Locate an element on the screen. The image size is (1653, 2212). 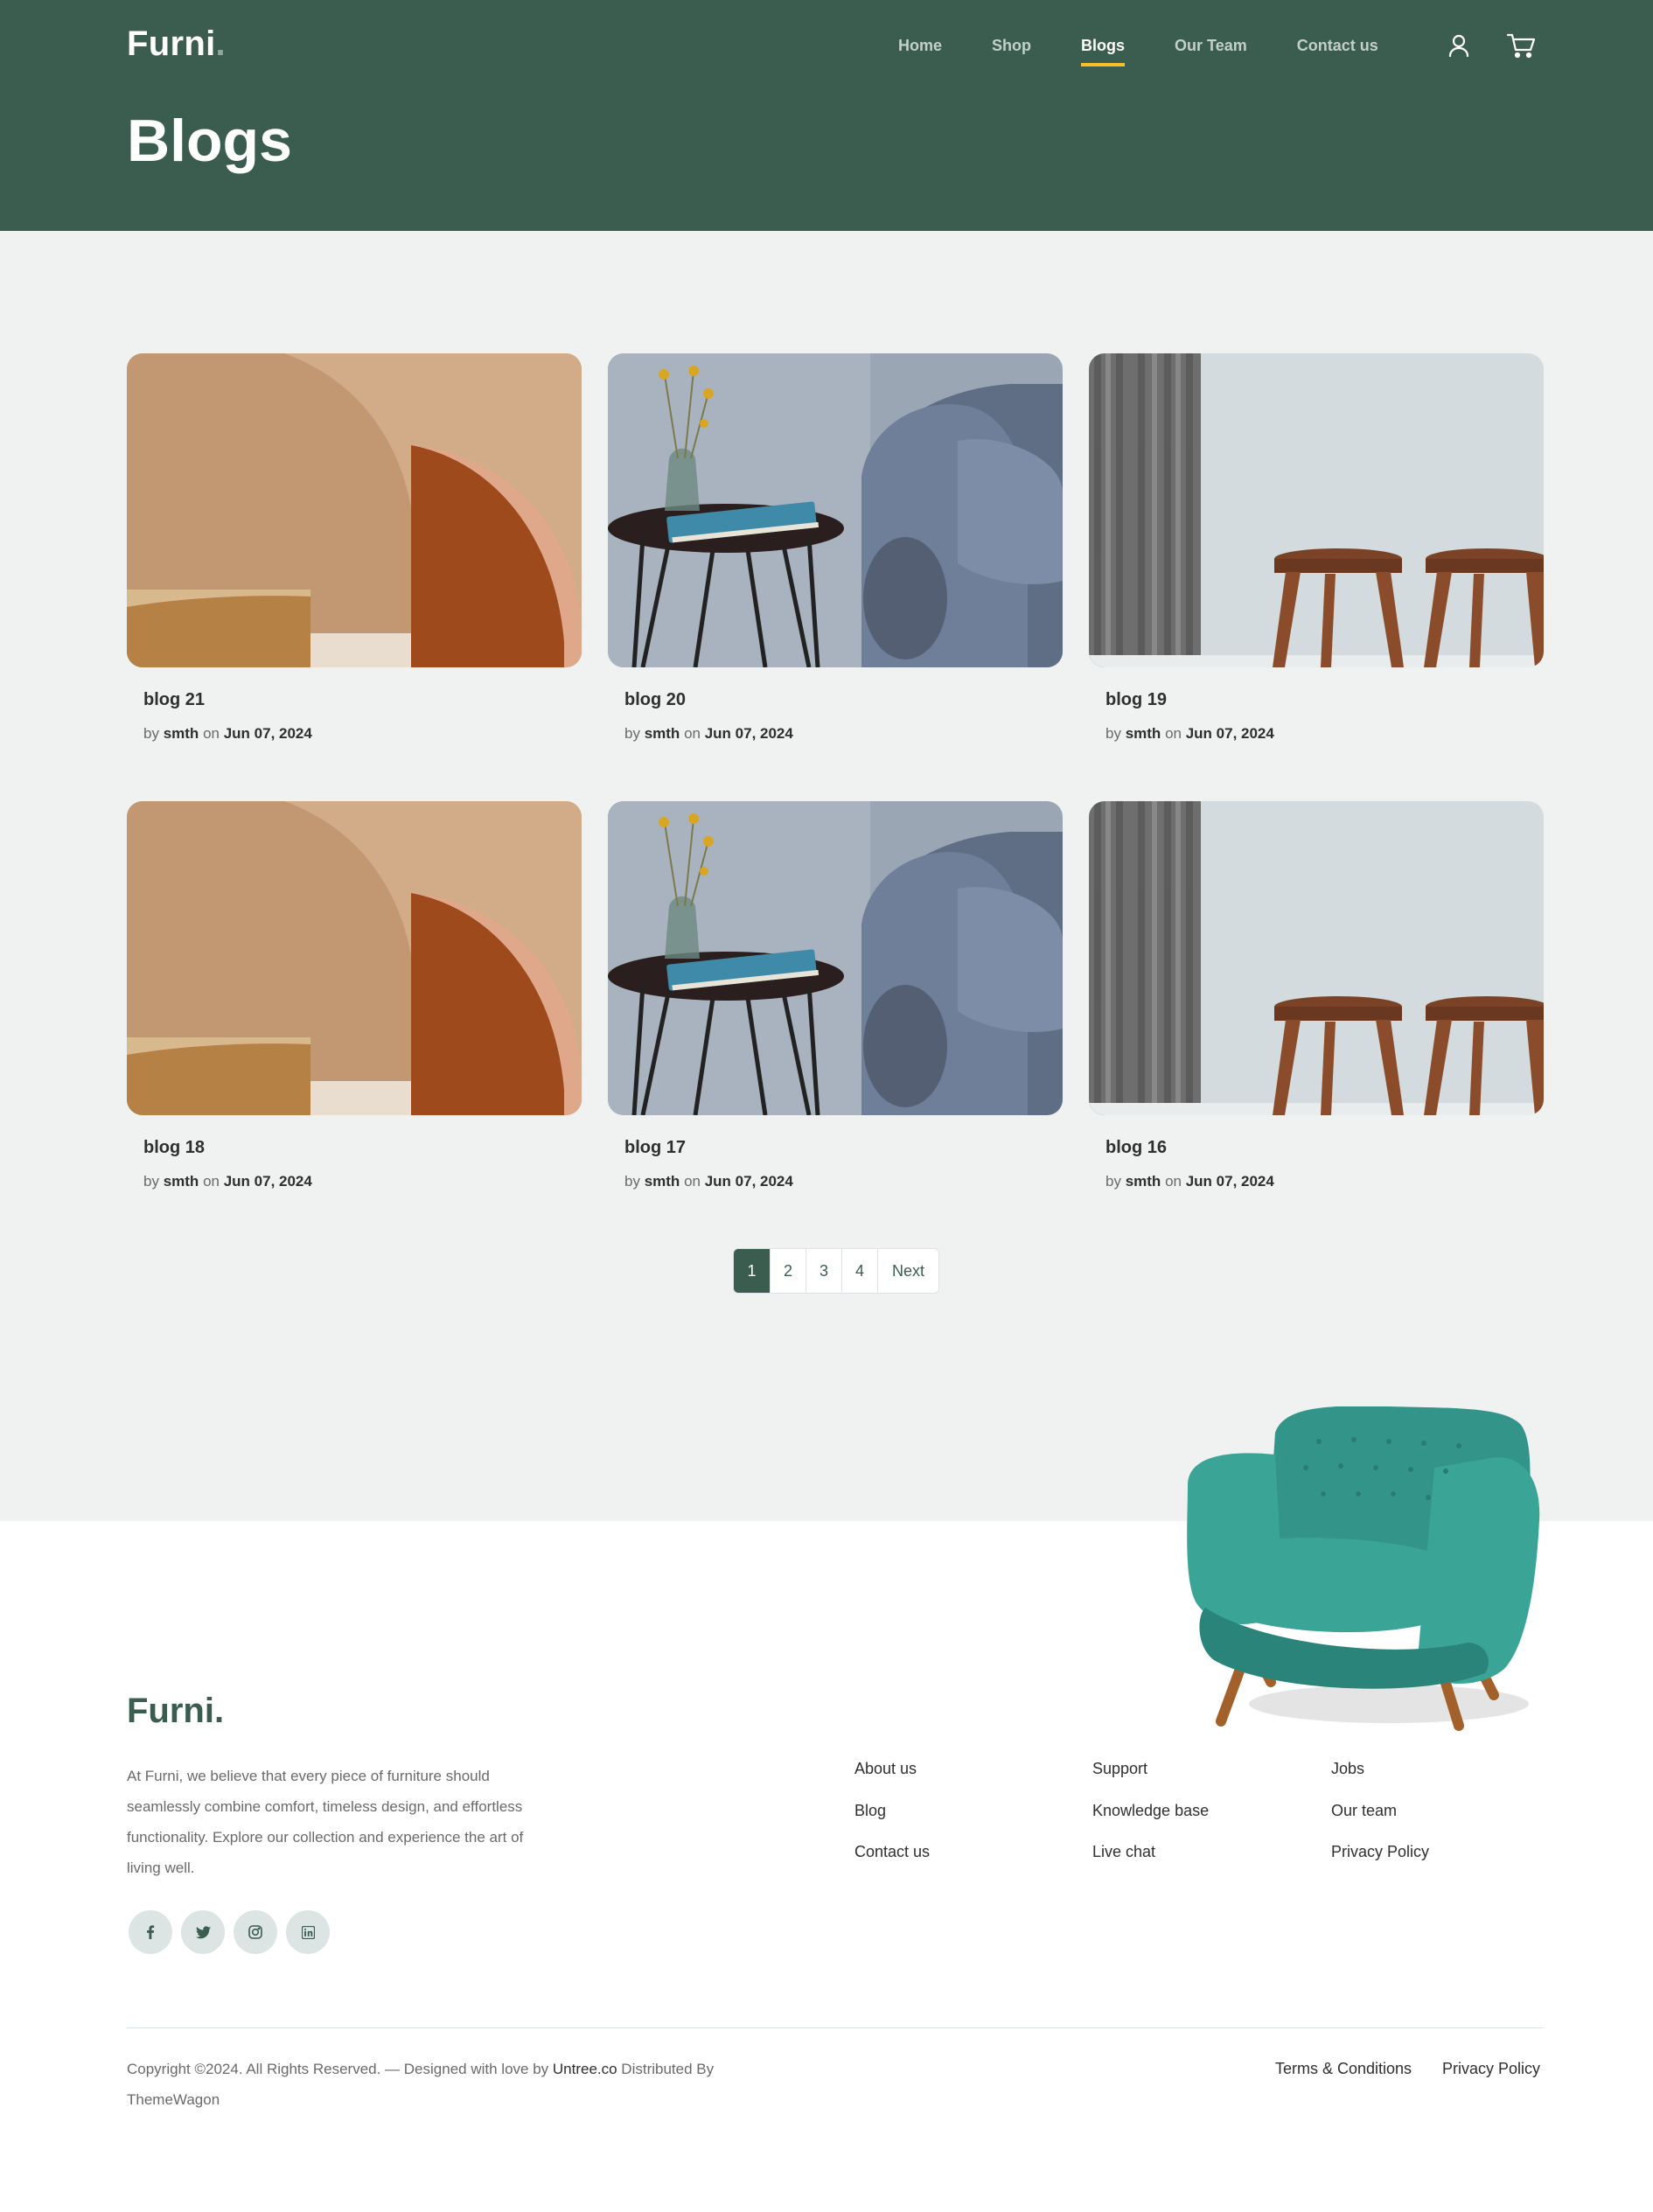
blog-title: blog 18 is located at coordinates (174, 1148).